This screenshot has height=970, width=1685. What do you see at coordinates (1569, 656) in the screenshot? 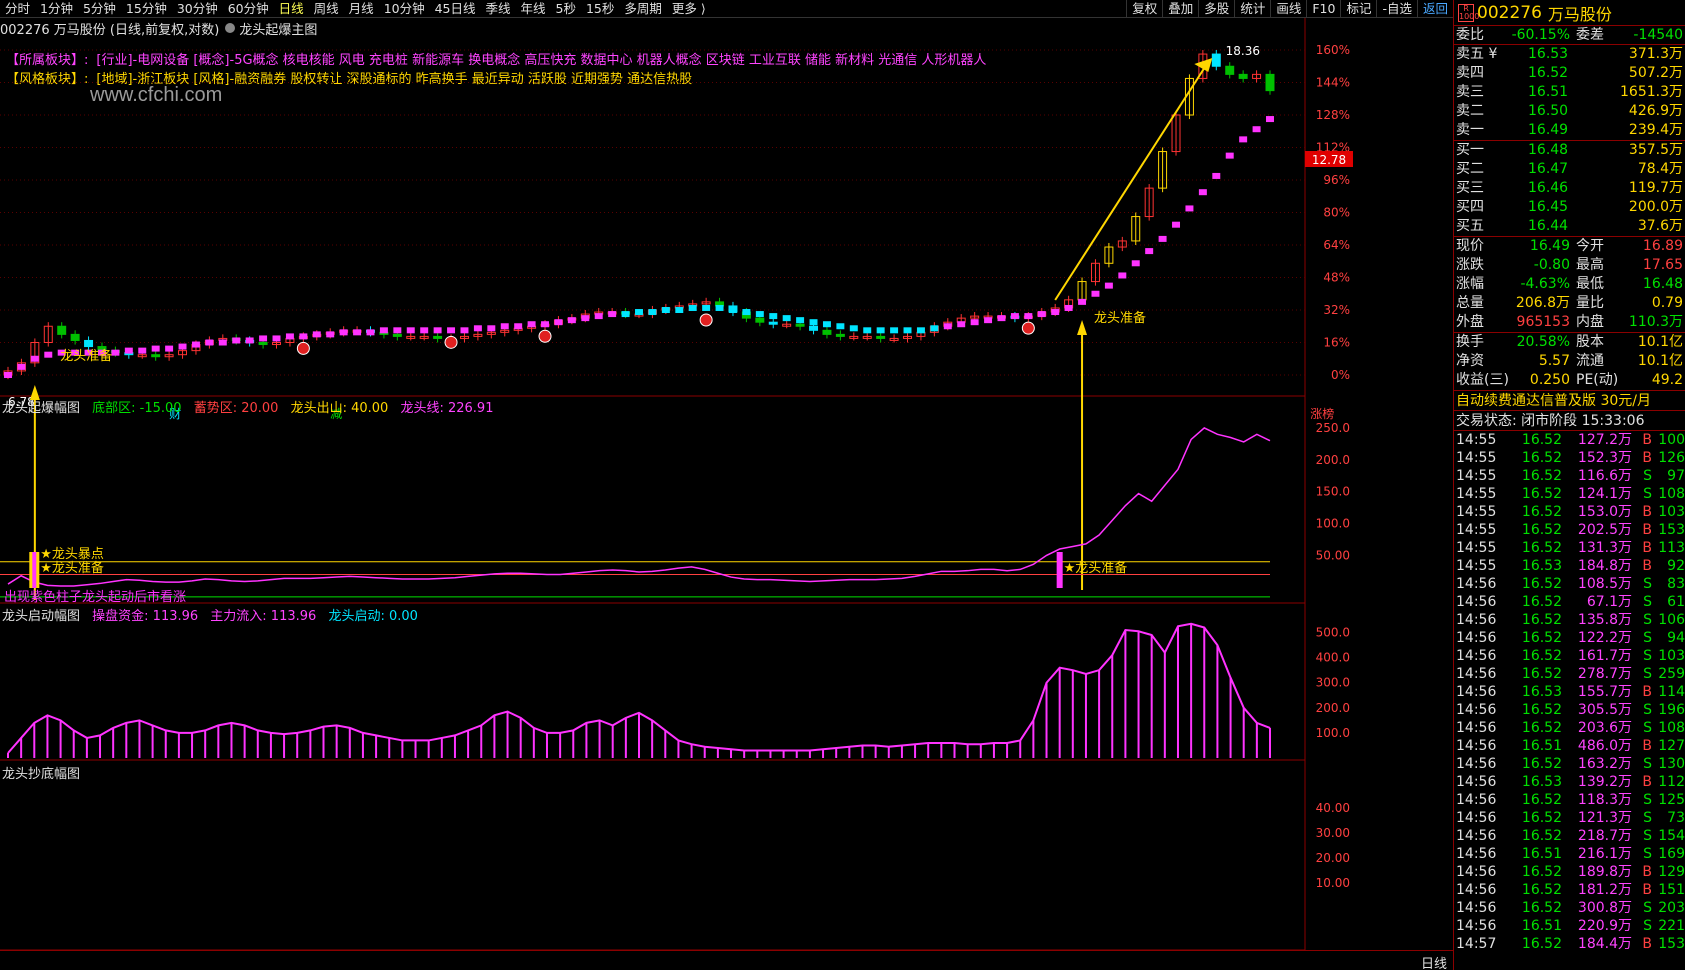
I see `tick-row: 14:56 16.52 161.7万 S 103` at bounding box center [1569, 656].